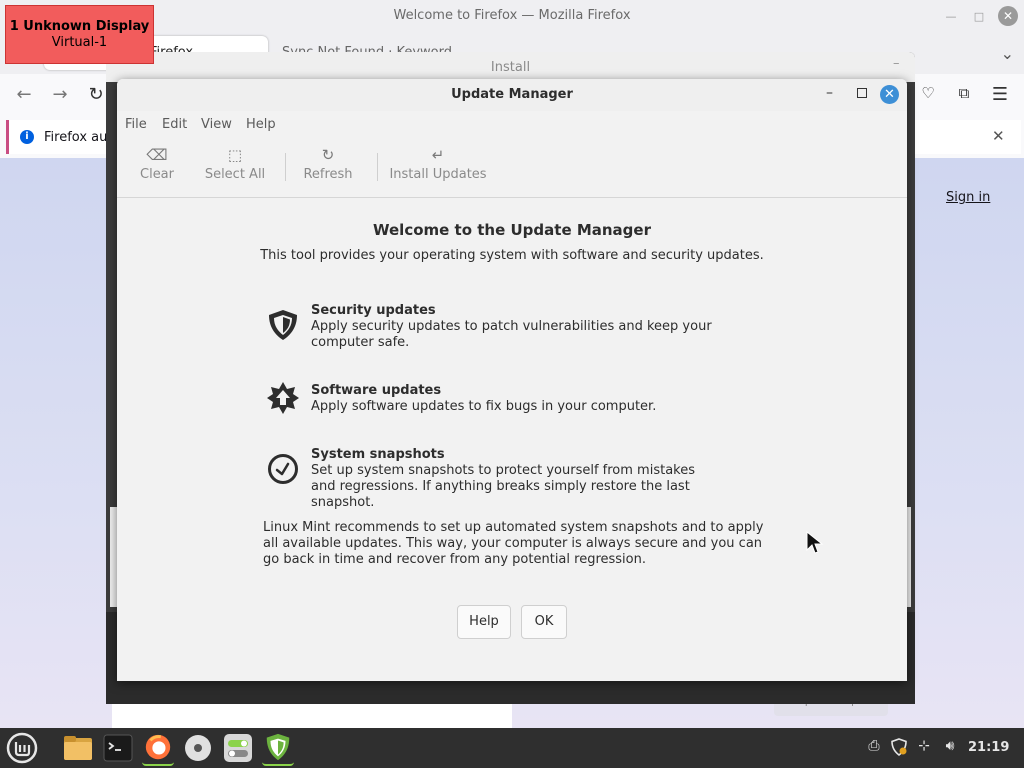 This screenshot has width=1024, height=768. I want to click on menu-icon, so click(22, 748).